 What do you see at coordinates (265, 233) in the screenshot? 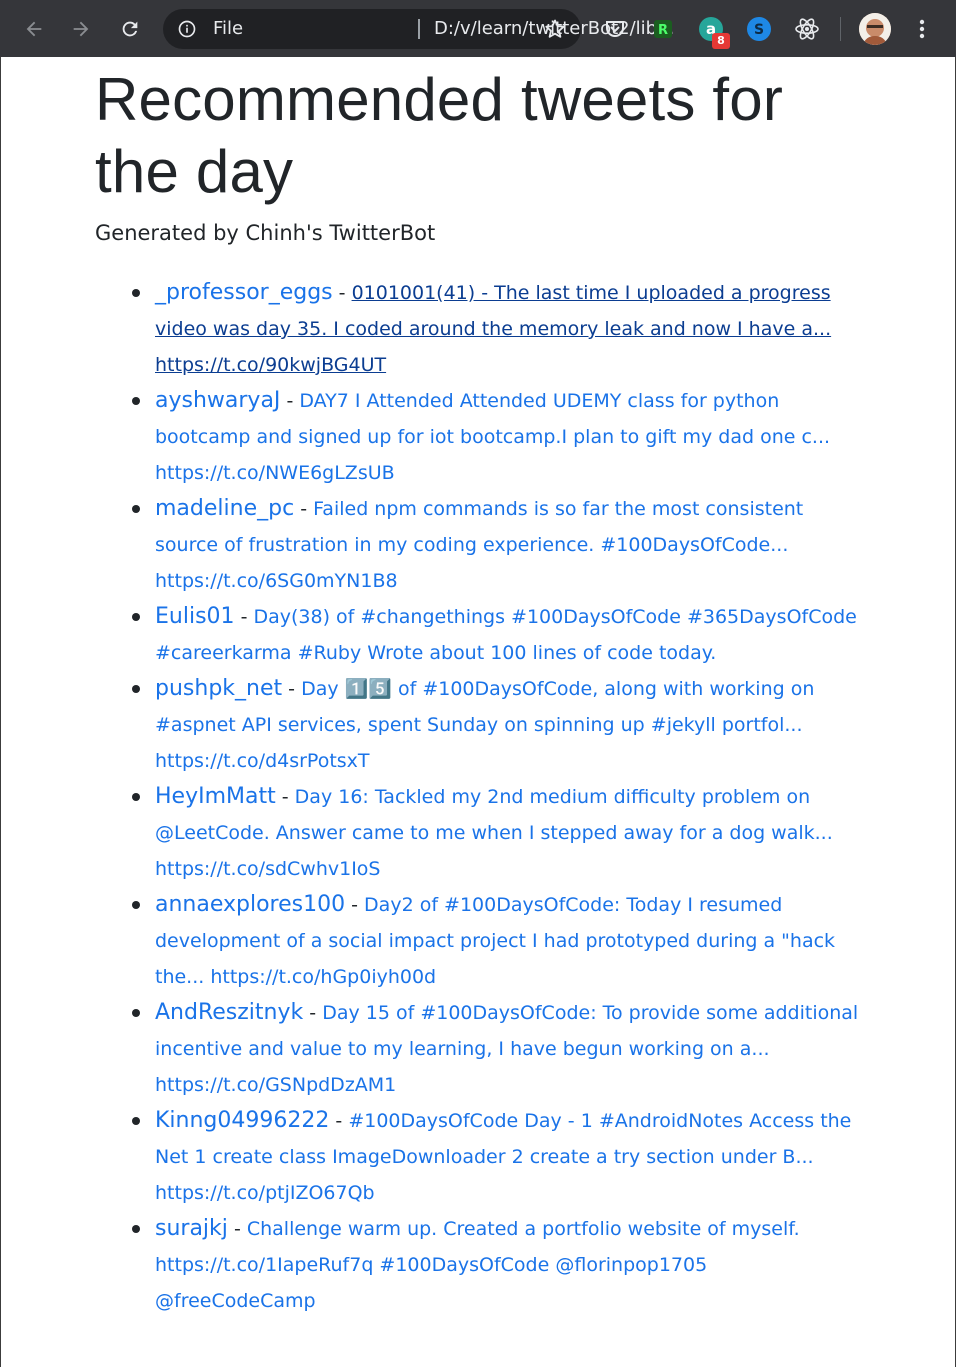
I see `page-subtitle: Generated by Chinh's TwitterBot` at bounding box center [265, 233].